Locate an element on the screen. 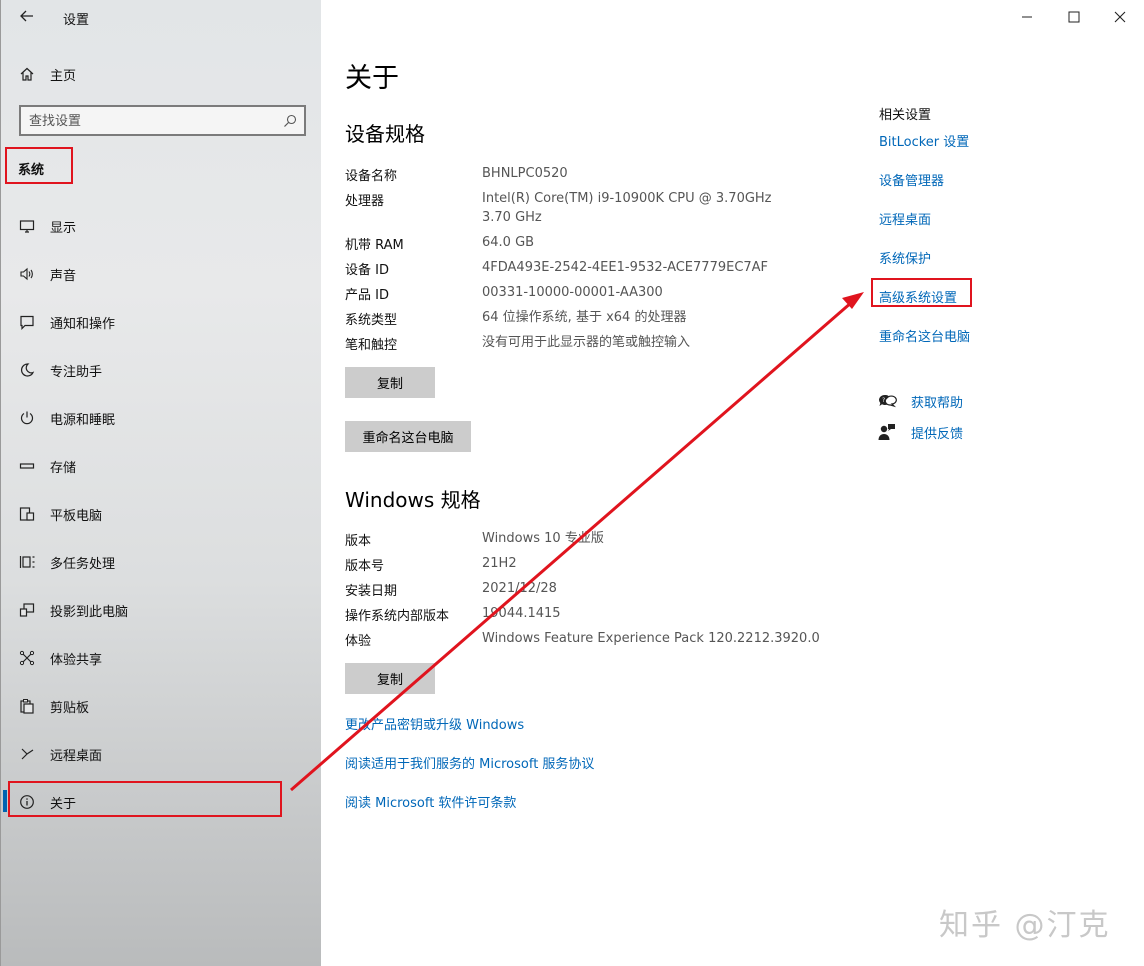 This screenshot has width=1144, height=966. sidebar-item-label: 体验共享 is located at coordinates (76, 660).